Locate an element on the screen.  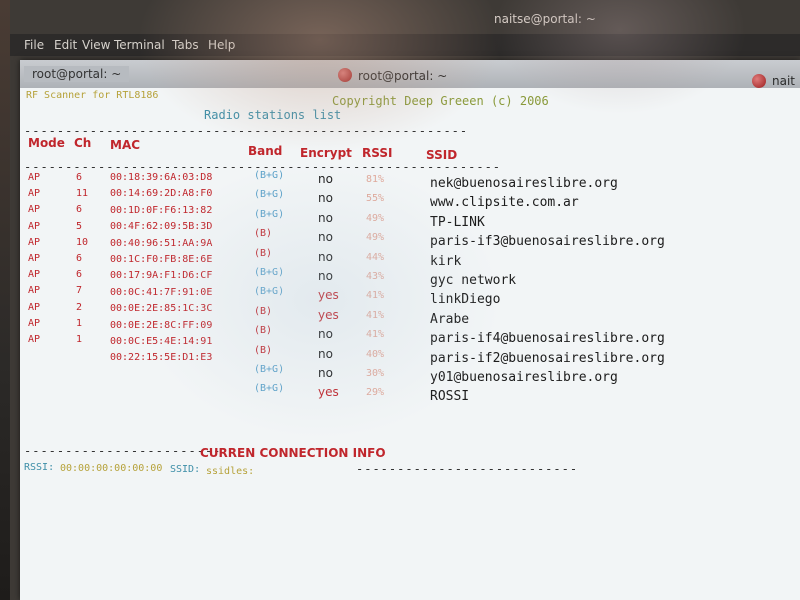
tab-root-portal: root@portal: ~ is located at coordinates (77, 74).